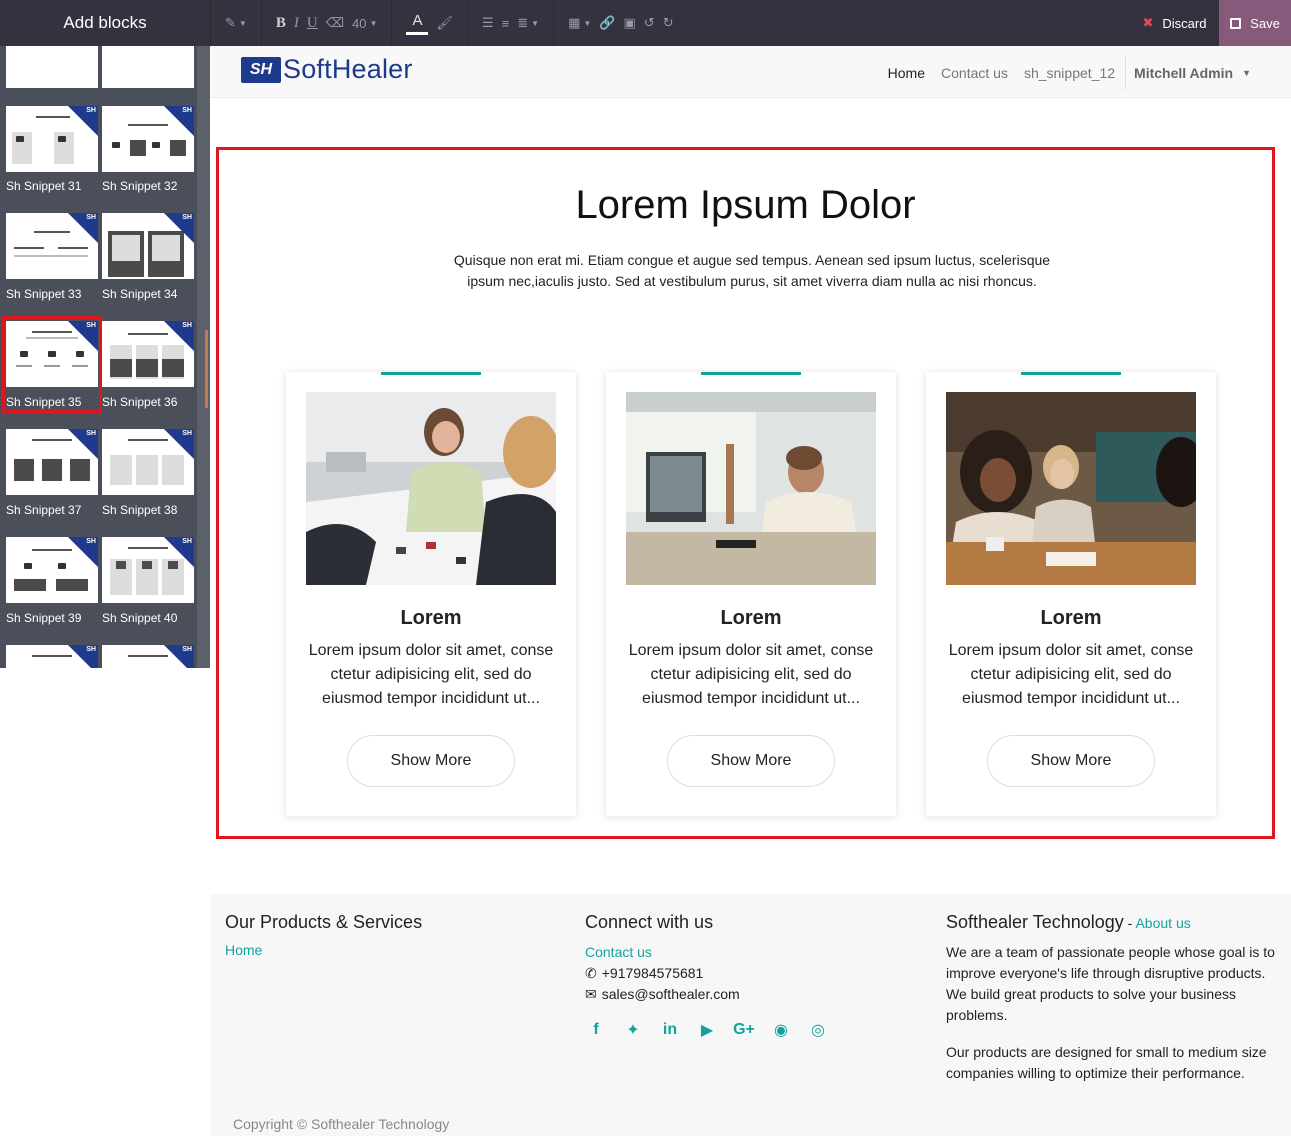 The image size is (1291, 1136). Describe the element at coordinates (750, 994) in the screenshot. I see `footer-email: ✉ sales@softhealer.com` at that location.